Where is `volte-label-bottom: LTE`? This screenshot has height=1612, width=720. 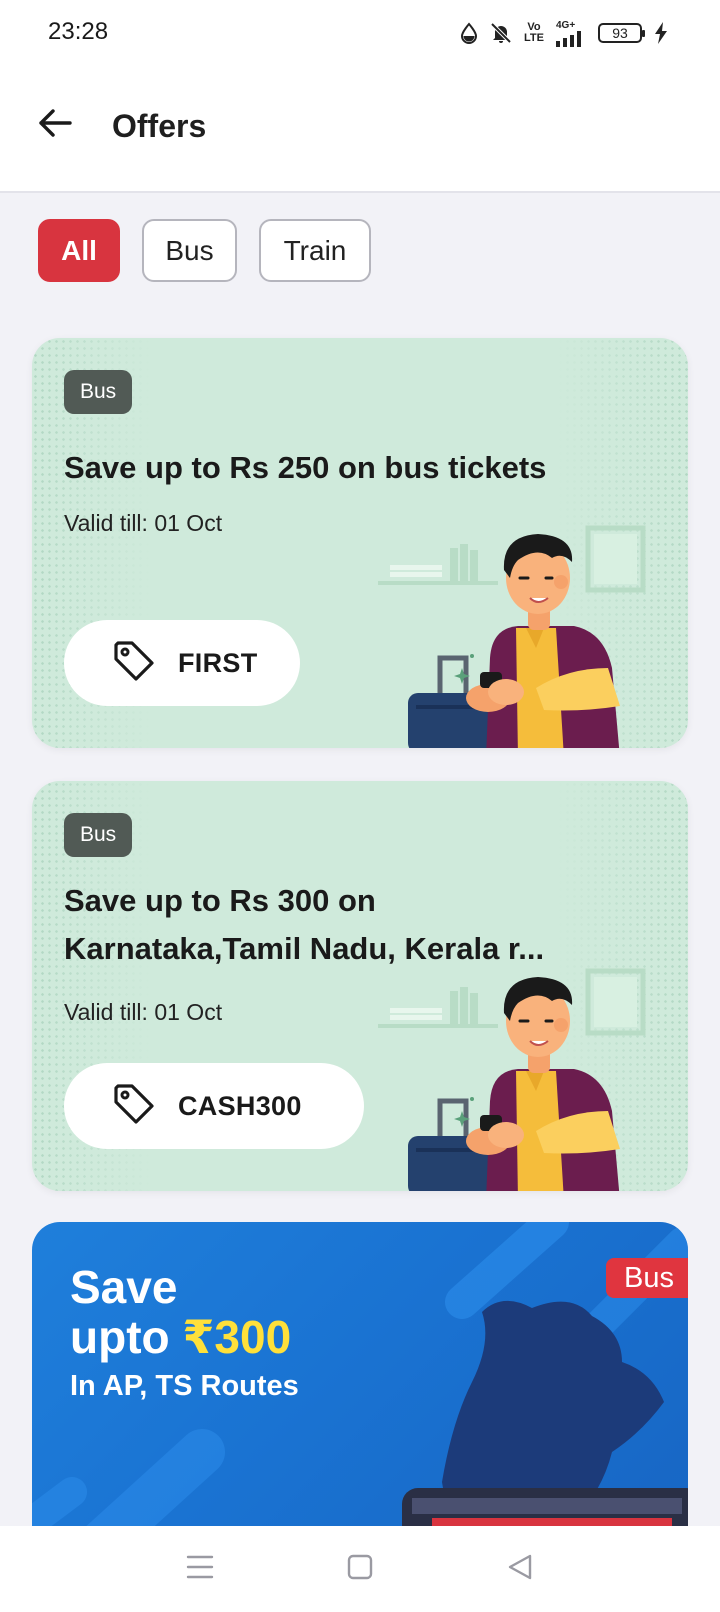
volte-label-bottom: LTE is located at coordinates (534, 38).